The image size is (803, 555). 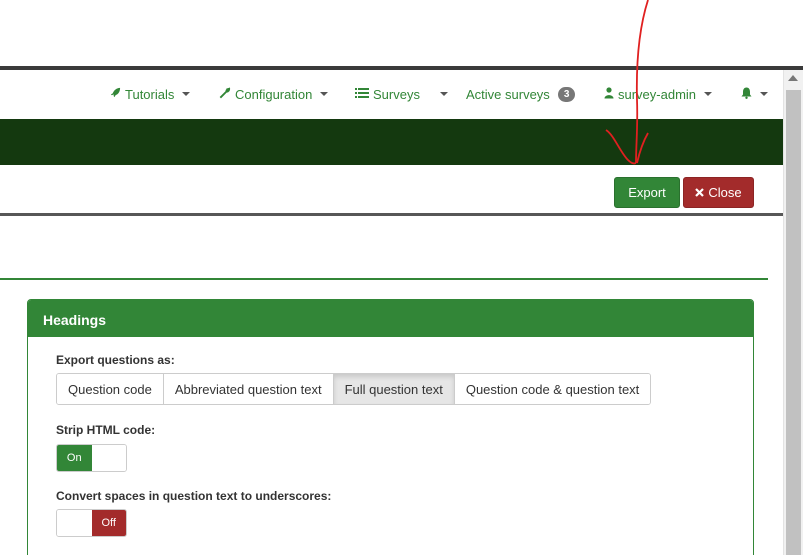 I want to click on list-icon, so click(x=362, y=94).